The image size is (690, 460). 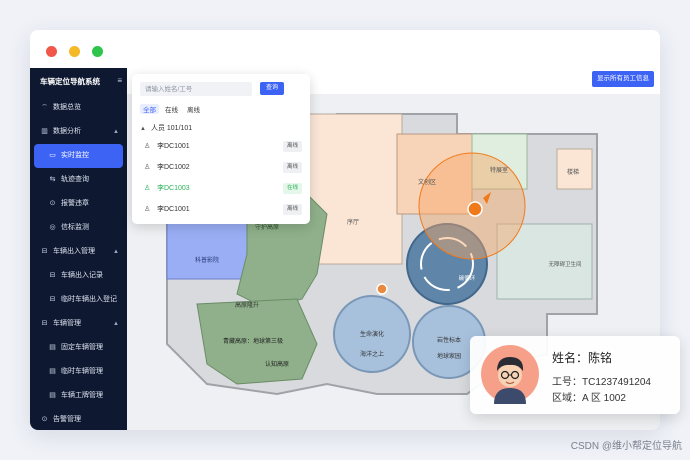 What do you see at coordinates (225, 168) in the screenshot?
I see `person-row: ♙ 李DC1002 离线` at bounding box center [225, 168].